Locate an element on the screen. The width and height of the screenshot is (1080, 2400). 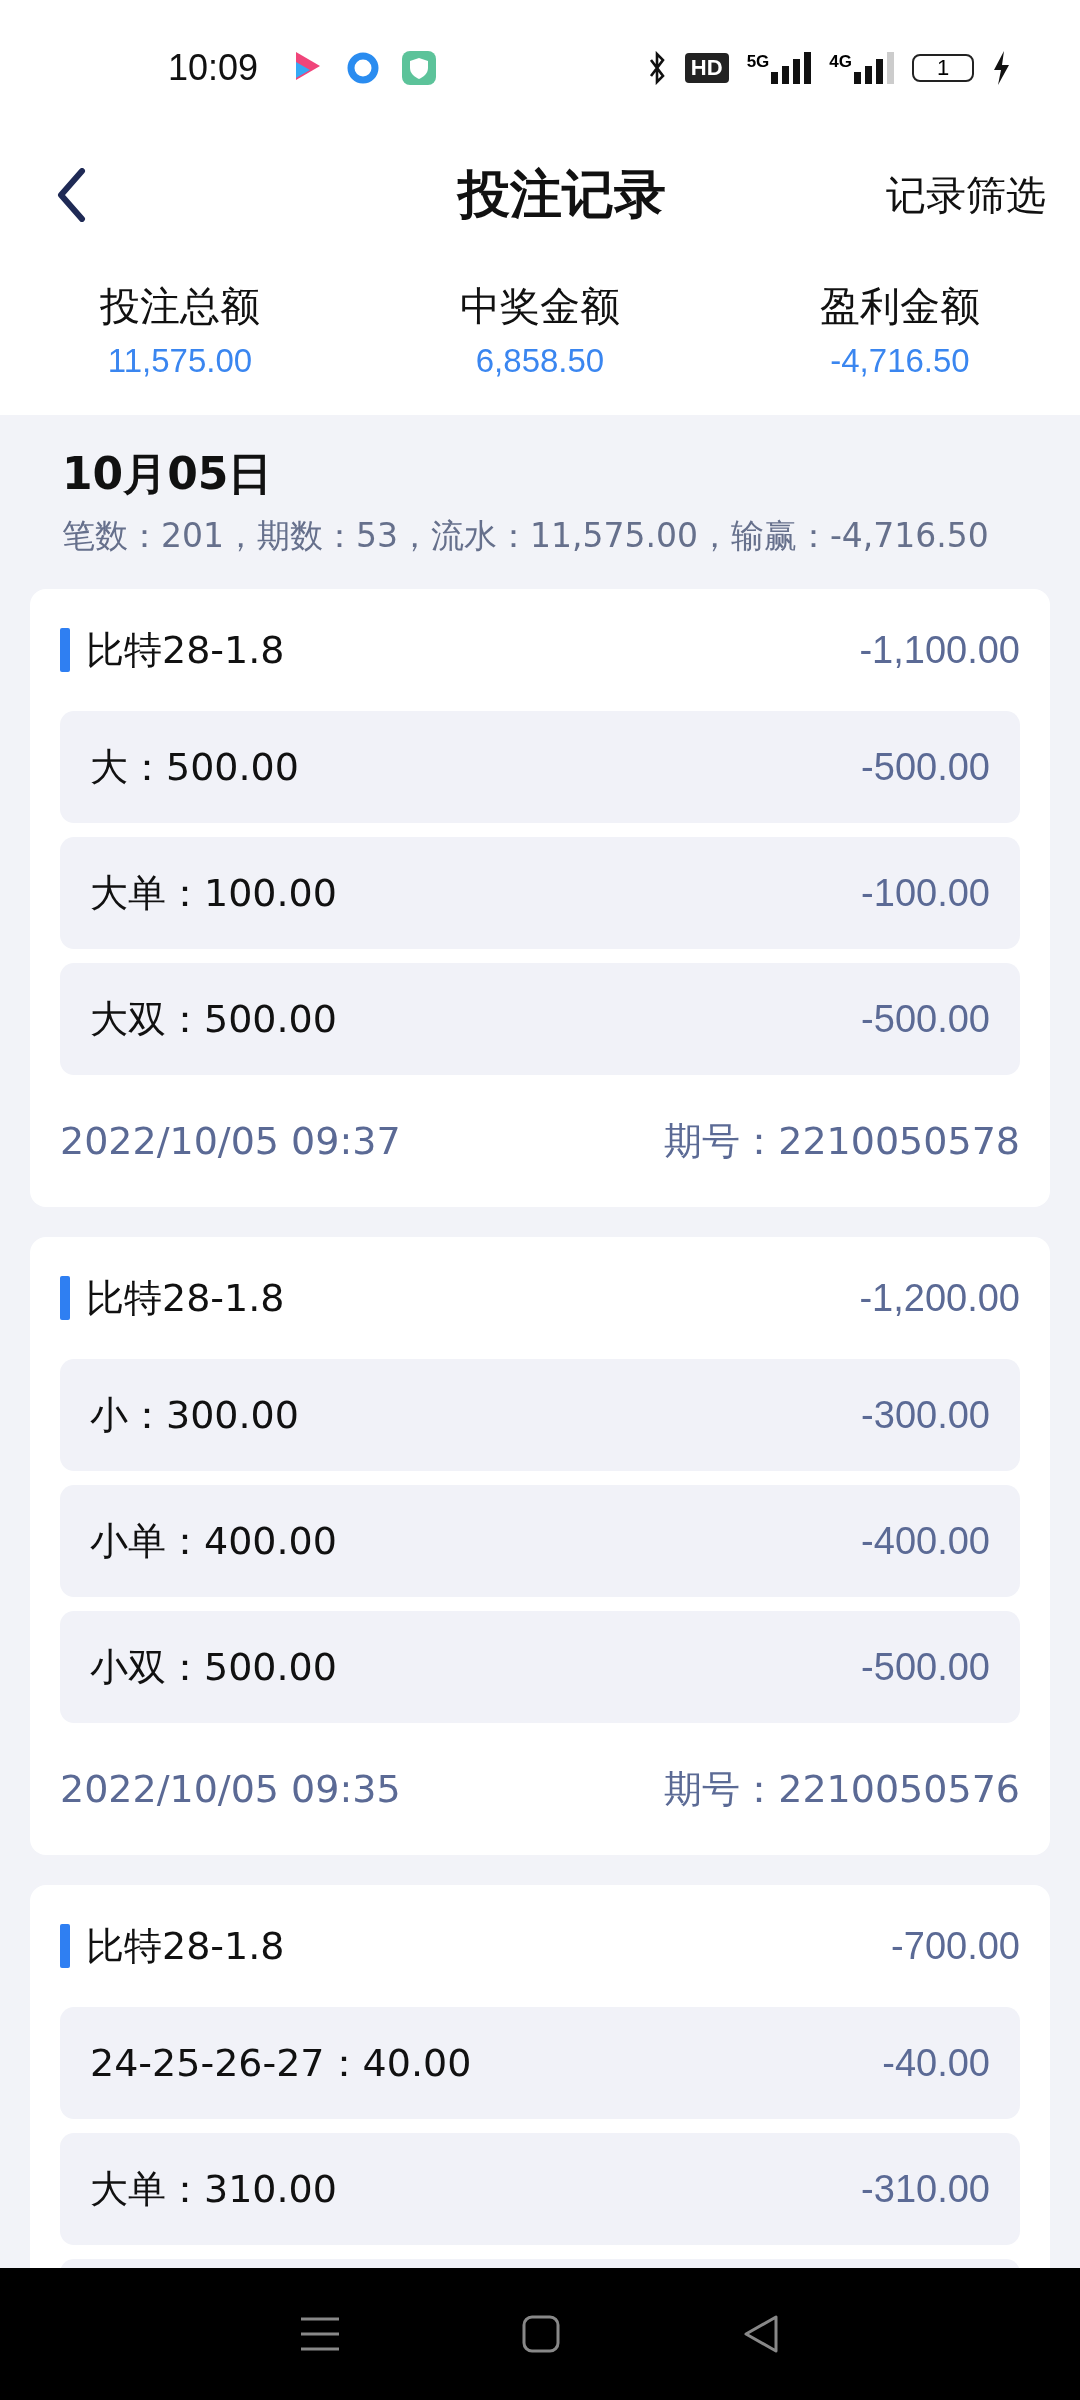
bet-label: 大：500.00 is located at coordinates (194, 767).